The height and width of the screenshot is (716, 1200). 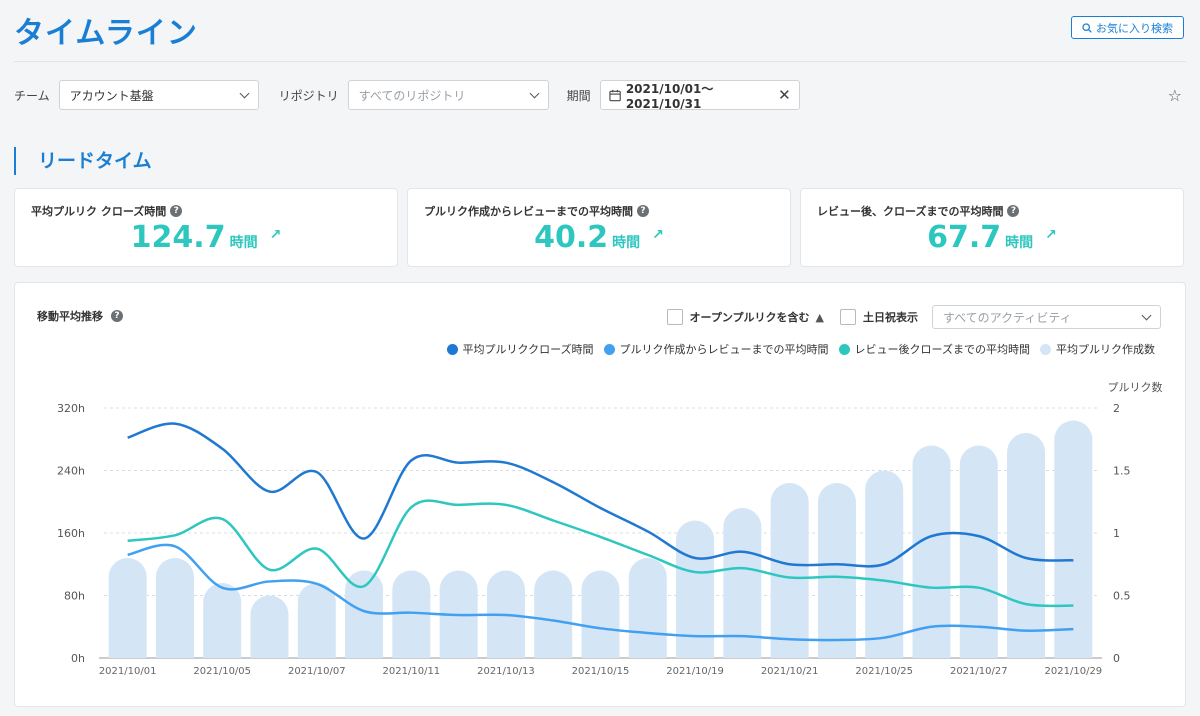 What do you see at coordinates (1116, 658) in the screenshot?
I see `y-right-tick-label: 0` at bounding box center [1116, 658].